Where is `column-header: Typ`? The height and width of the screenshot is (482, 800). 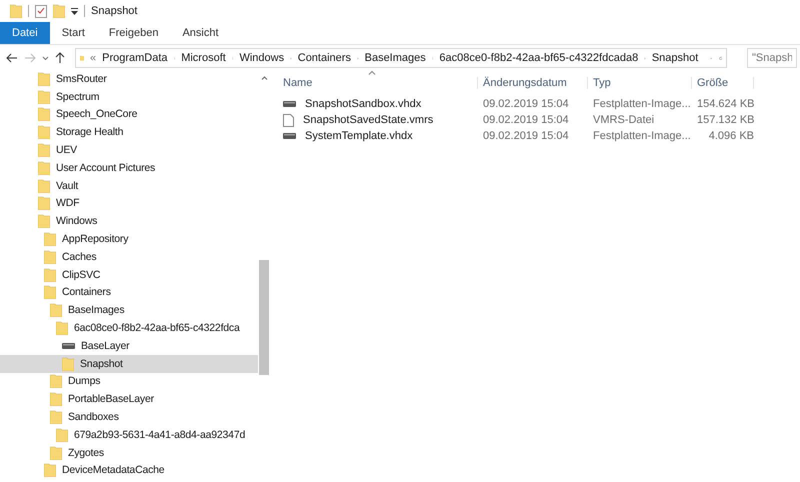 column-header: Typ is located at coordinates (640, 83).